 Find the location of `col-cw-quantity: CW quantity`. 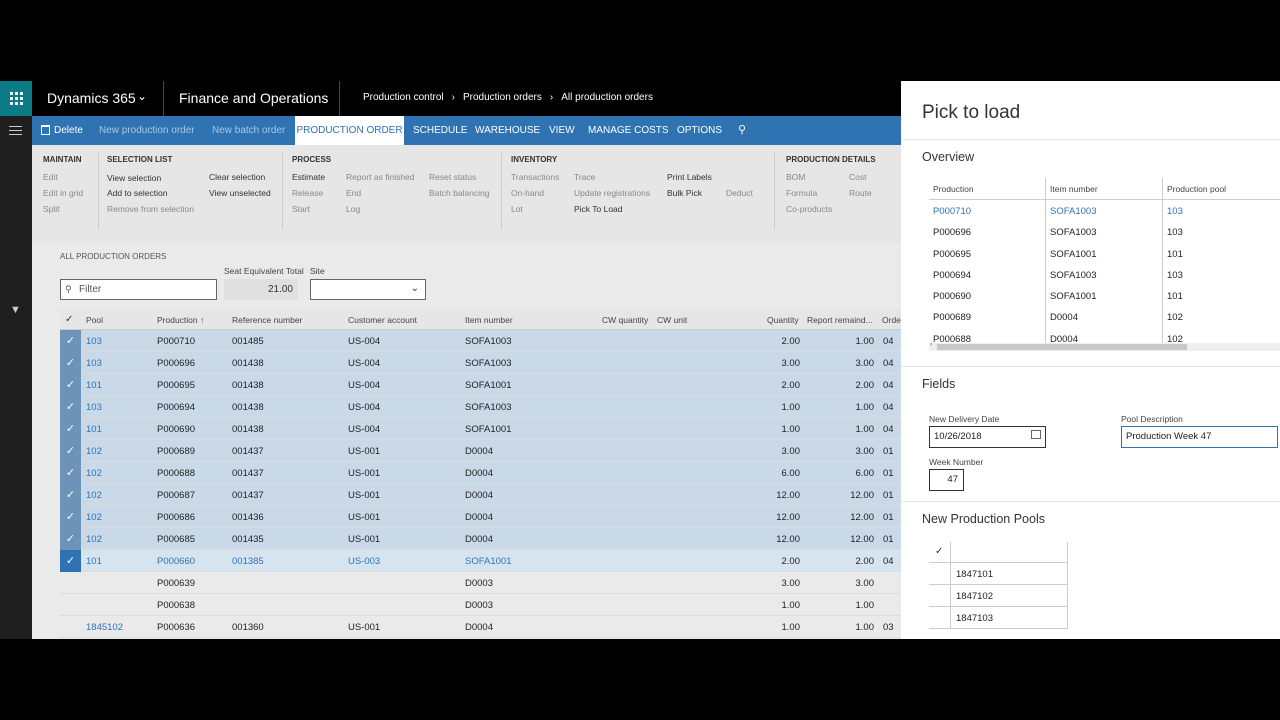

col-cw-quantity: CW quantity is located at coordinates (625, 320).